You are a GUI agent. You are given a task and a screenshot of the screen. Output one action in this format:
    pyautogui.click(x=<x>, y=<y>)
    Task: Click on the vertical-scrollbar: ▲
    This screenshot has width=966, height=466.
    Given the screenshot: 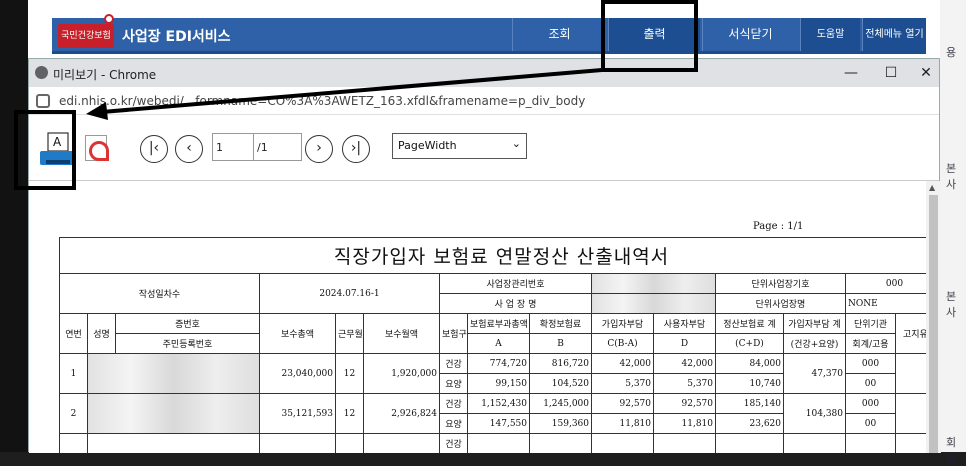 What is the action you would take?
    pyautogui.click(x=933, y=317)
    